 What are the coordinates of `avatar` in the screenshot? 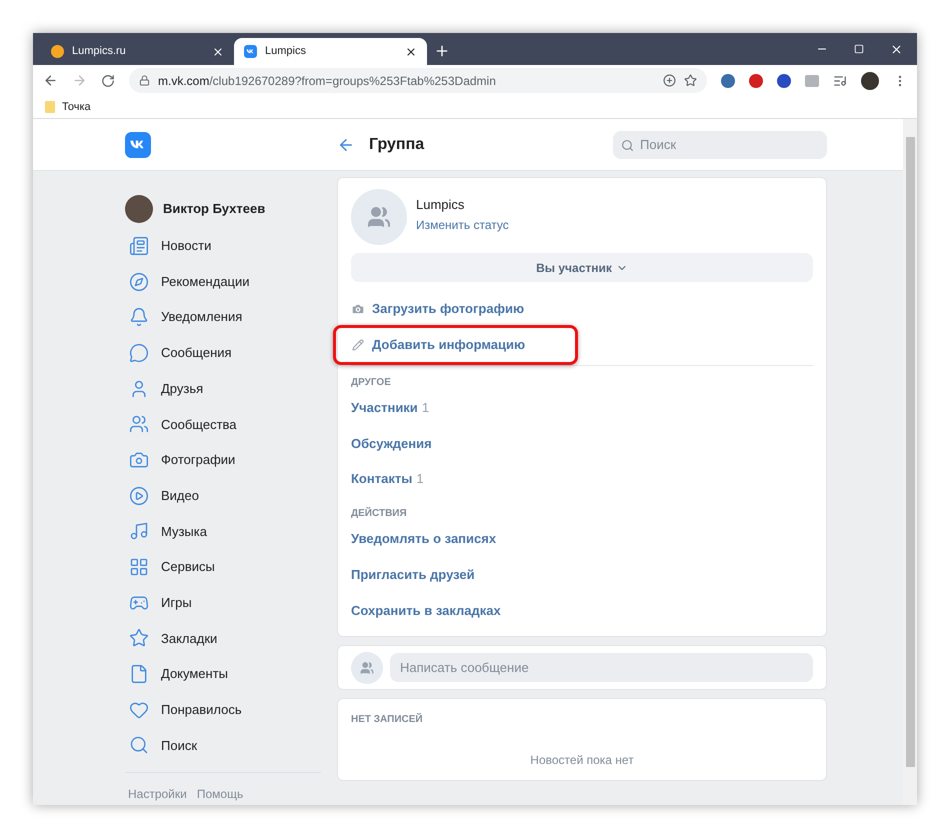 It's located at (139, 209).